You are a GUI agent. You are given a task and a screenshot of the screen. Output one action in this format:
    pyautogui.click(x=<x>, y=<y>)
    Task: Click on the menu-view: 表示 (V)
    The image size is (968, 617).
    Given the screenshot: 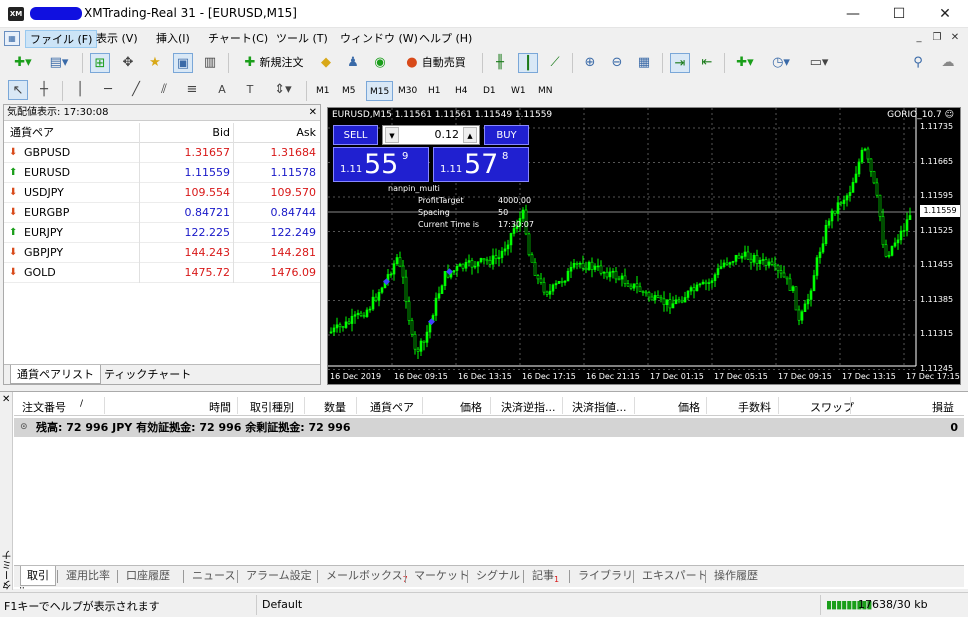 What is the action you would take?
    pyautogui.click(x=117, y=39)
    